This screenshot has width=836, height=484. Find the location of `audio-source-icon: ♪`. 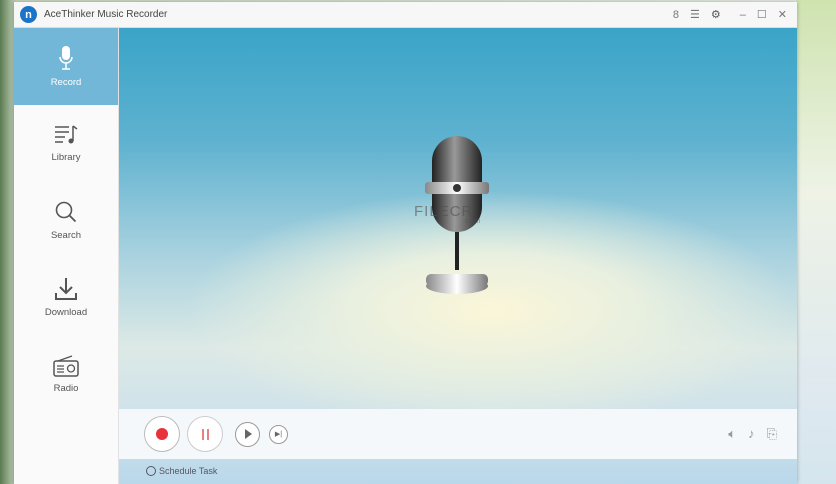

audio-source-icon: ♪ is located at coordinates (751, 434).